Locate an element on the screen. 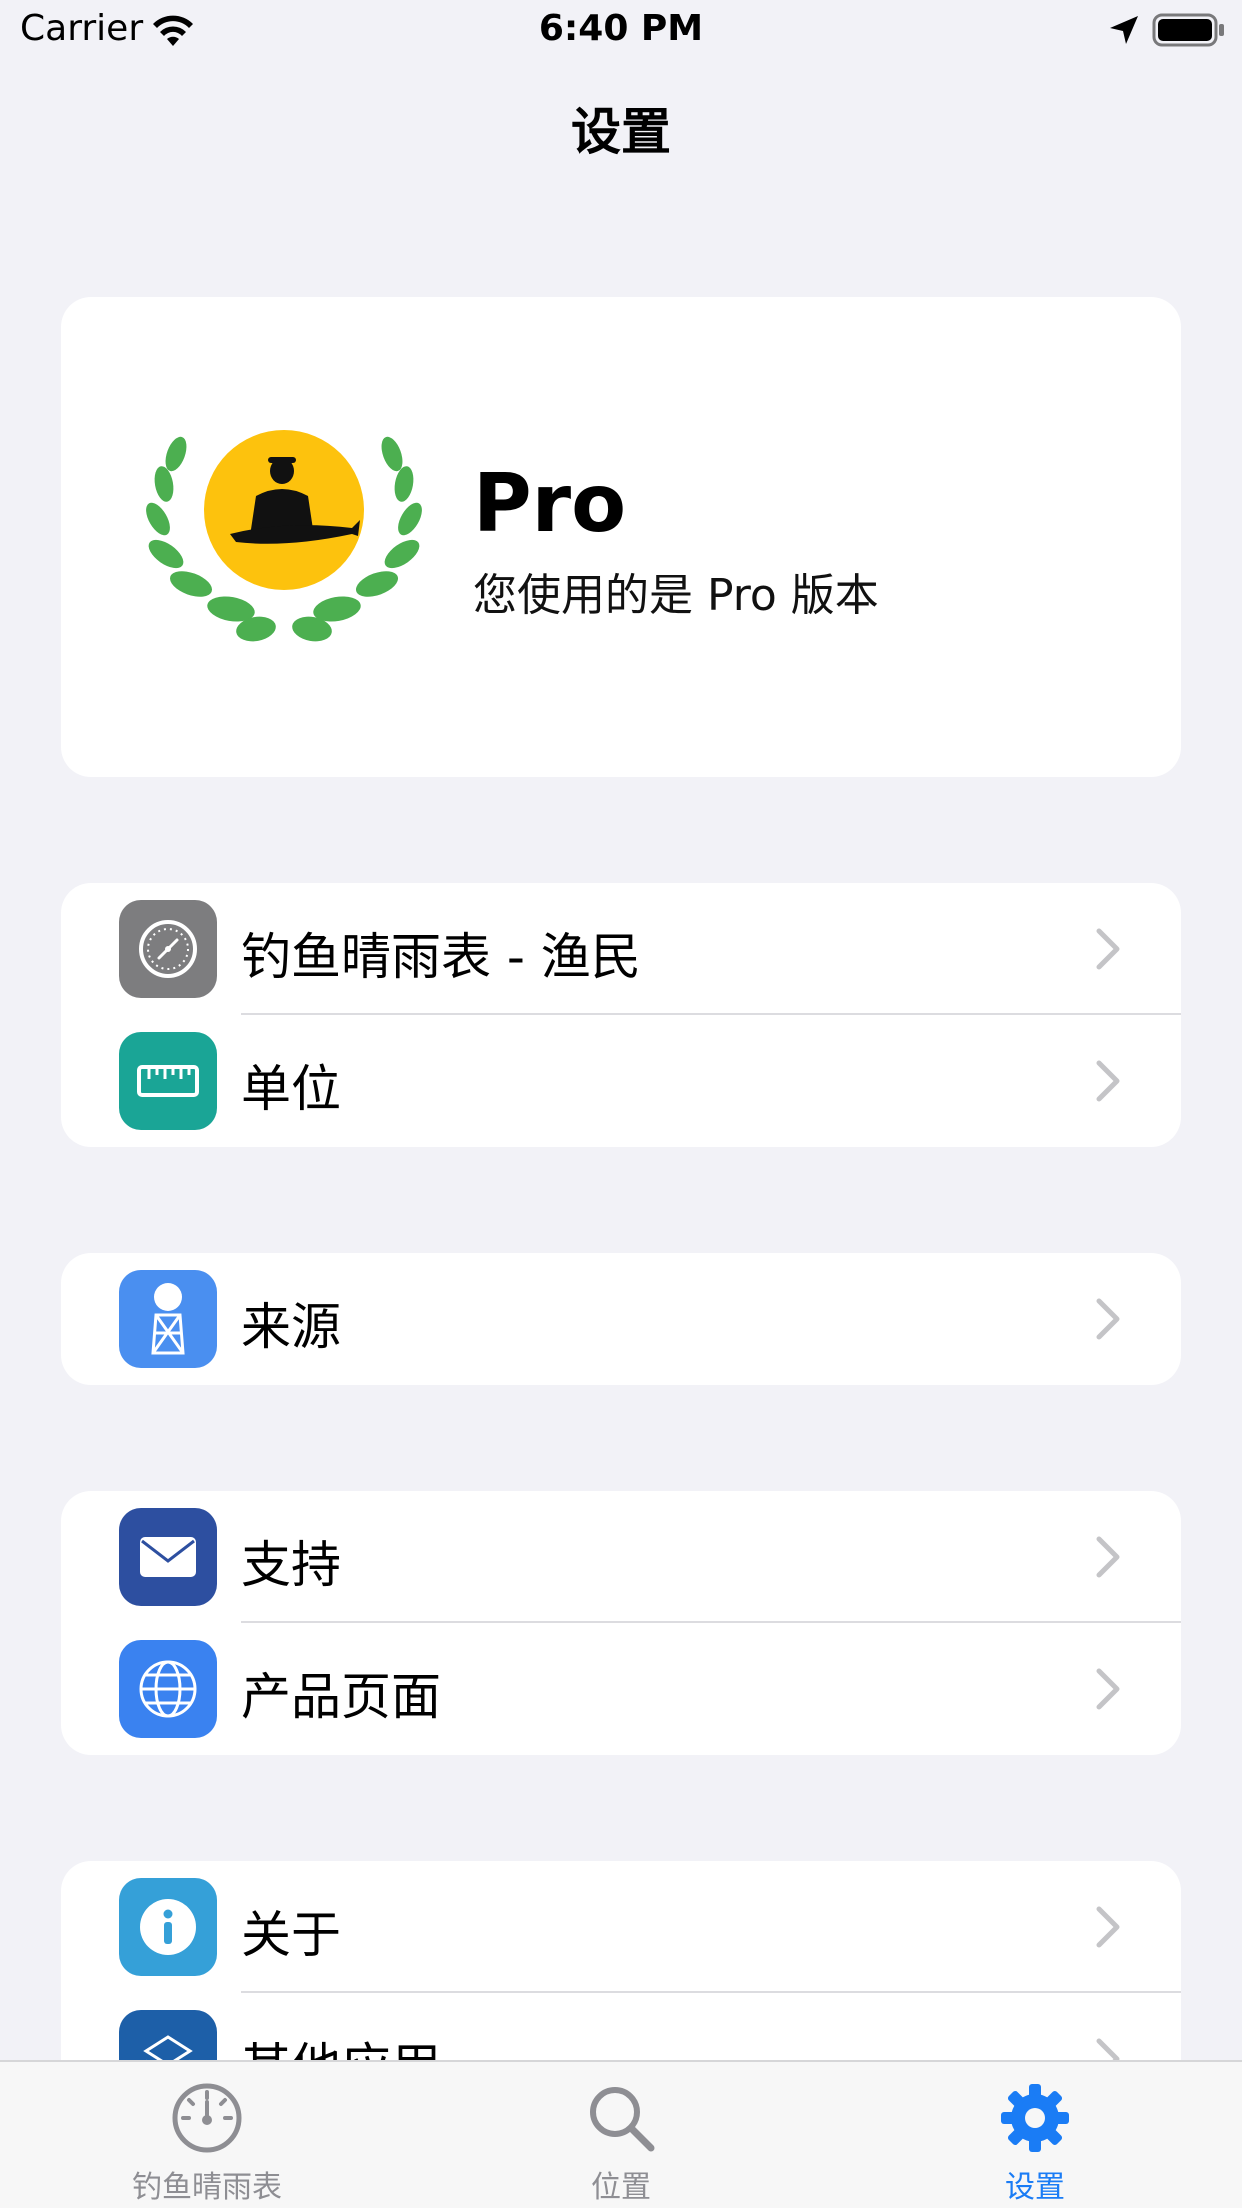  row-label: 关于 is located at coordinates (291, 1935).